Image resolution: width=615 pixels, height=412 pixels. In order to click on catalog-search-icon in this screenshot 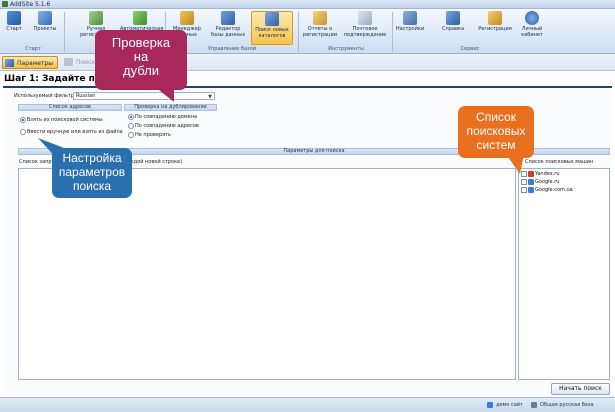, I will do `click(272, 19)`.